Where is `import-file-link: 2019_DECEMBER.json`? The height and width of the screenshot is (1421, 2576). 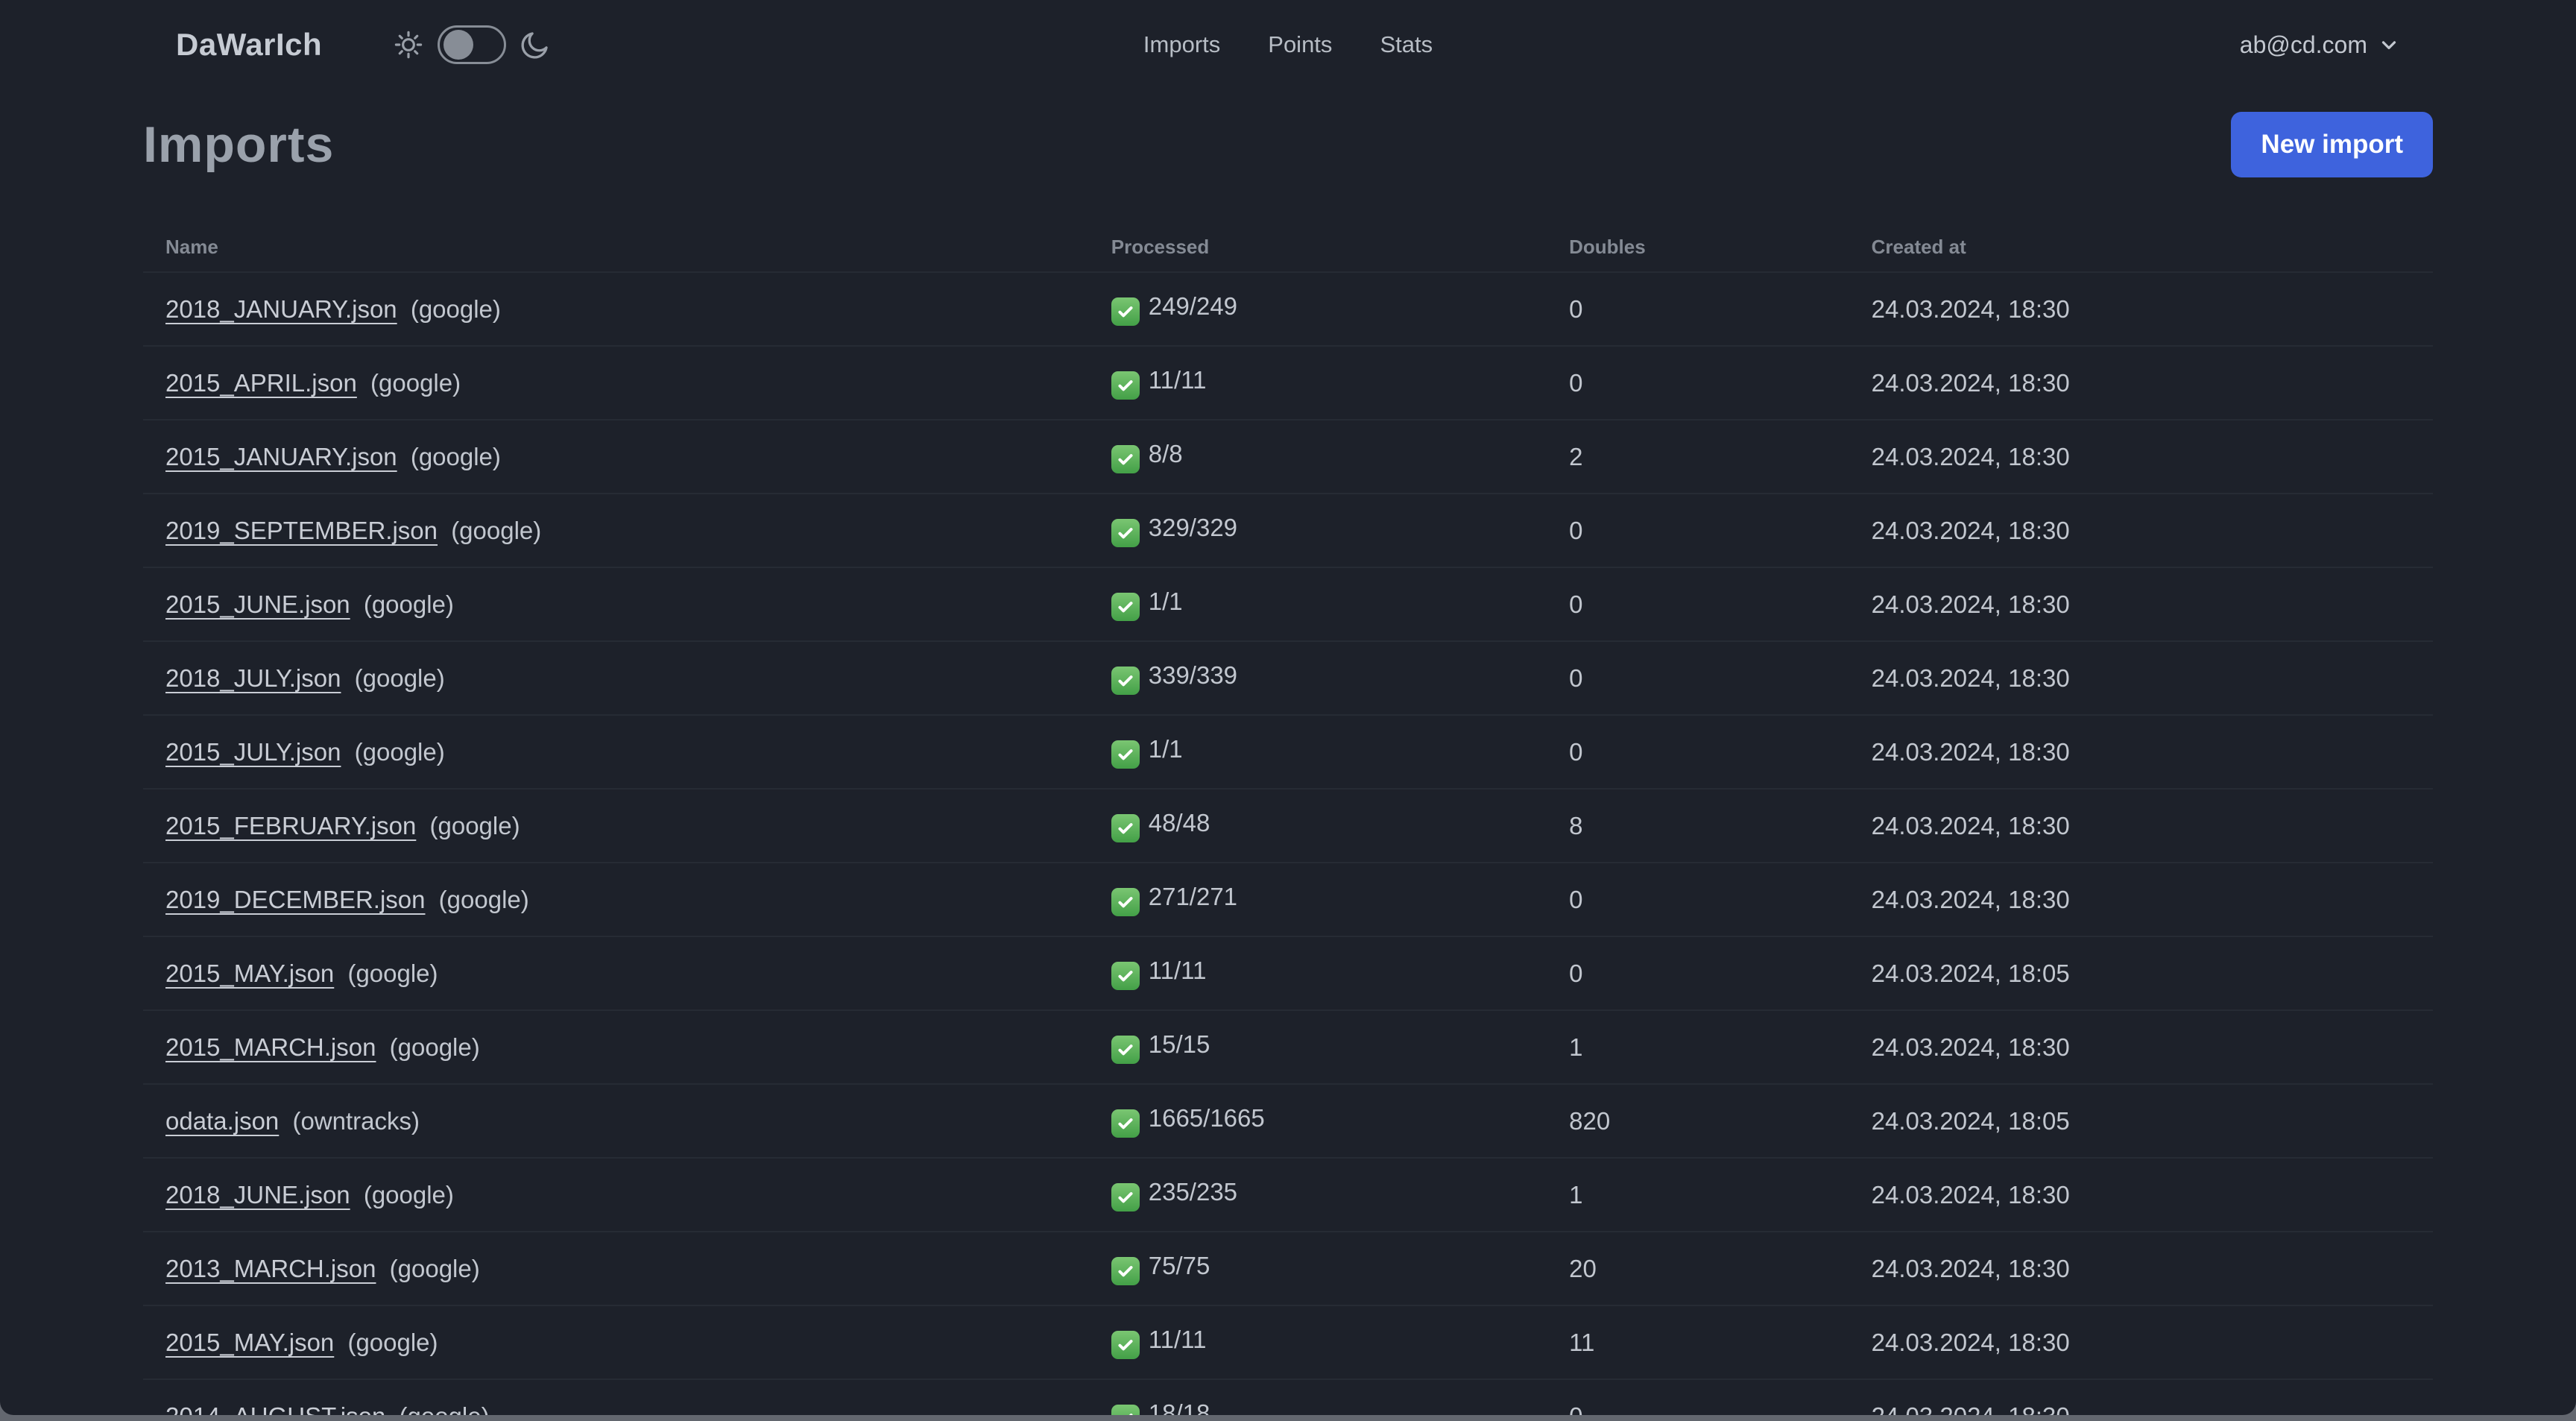
import-file-link: 2019_DECEMBER.json is located at coordinates (295, 899).